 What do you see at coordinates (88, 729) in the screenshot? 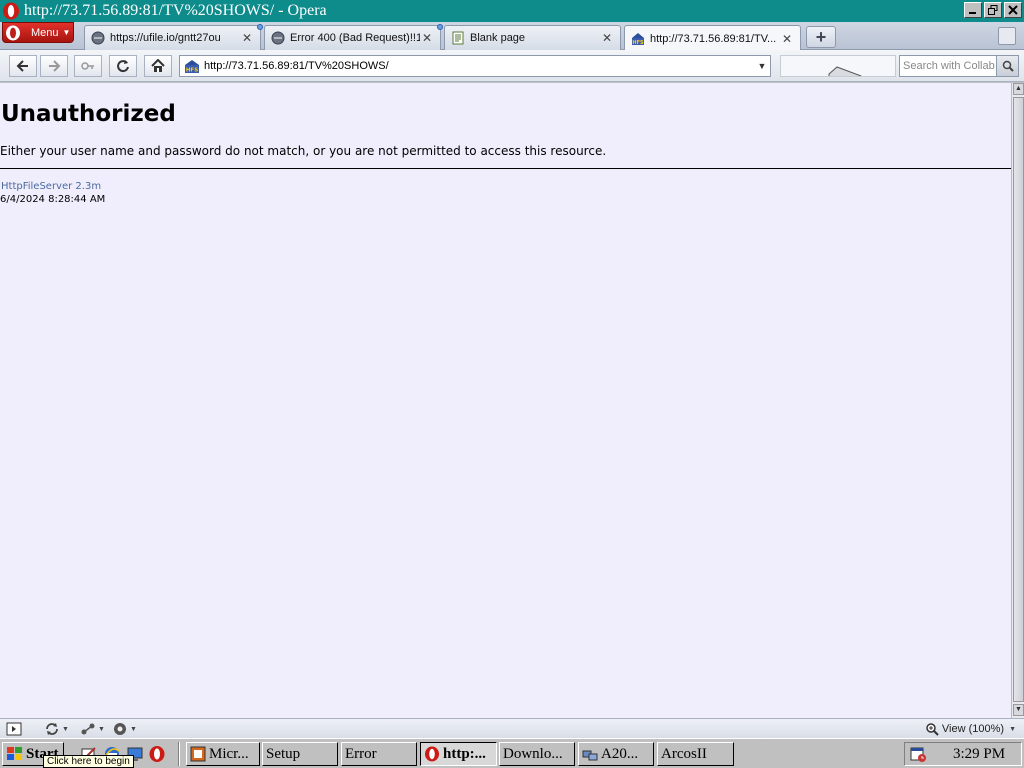
I see `unite-icon` at bounding box center [88, 729].